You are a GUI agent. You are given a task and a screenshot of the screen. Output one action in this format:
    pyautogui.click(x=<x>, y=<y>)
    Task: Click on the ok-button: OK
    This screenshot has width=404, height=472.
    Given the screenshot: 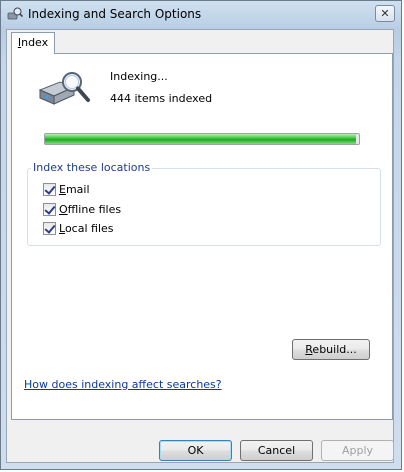 What is the action you would take?
    pyautogui.click(x=195, y=450)
    